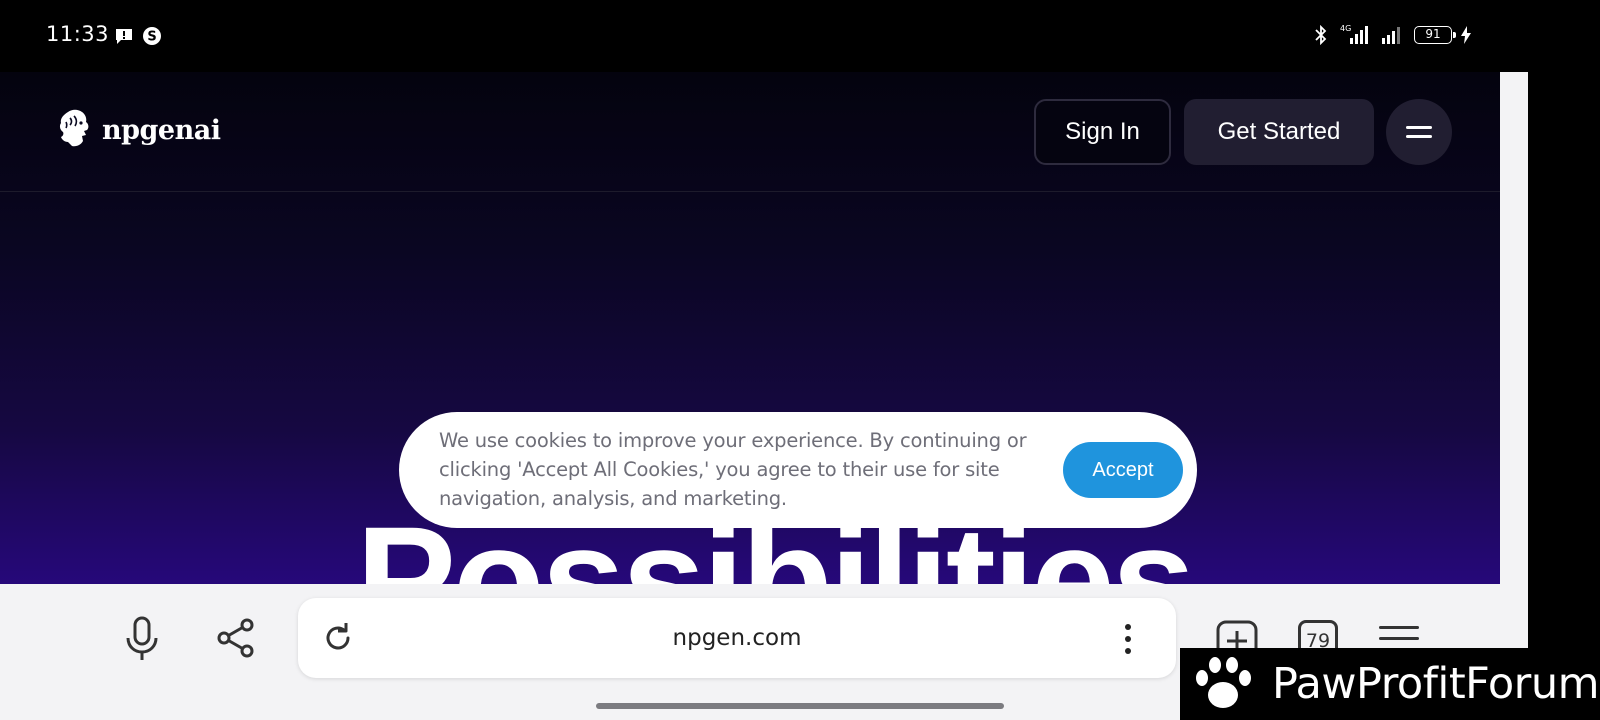 The image size is (1600, 720). I want to click on get-started-button: Get Started, so click(1279, 132).